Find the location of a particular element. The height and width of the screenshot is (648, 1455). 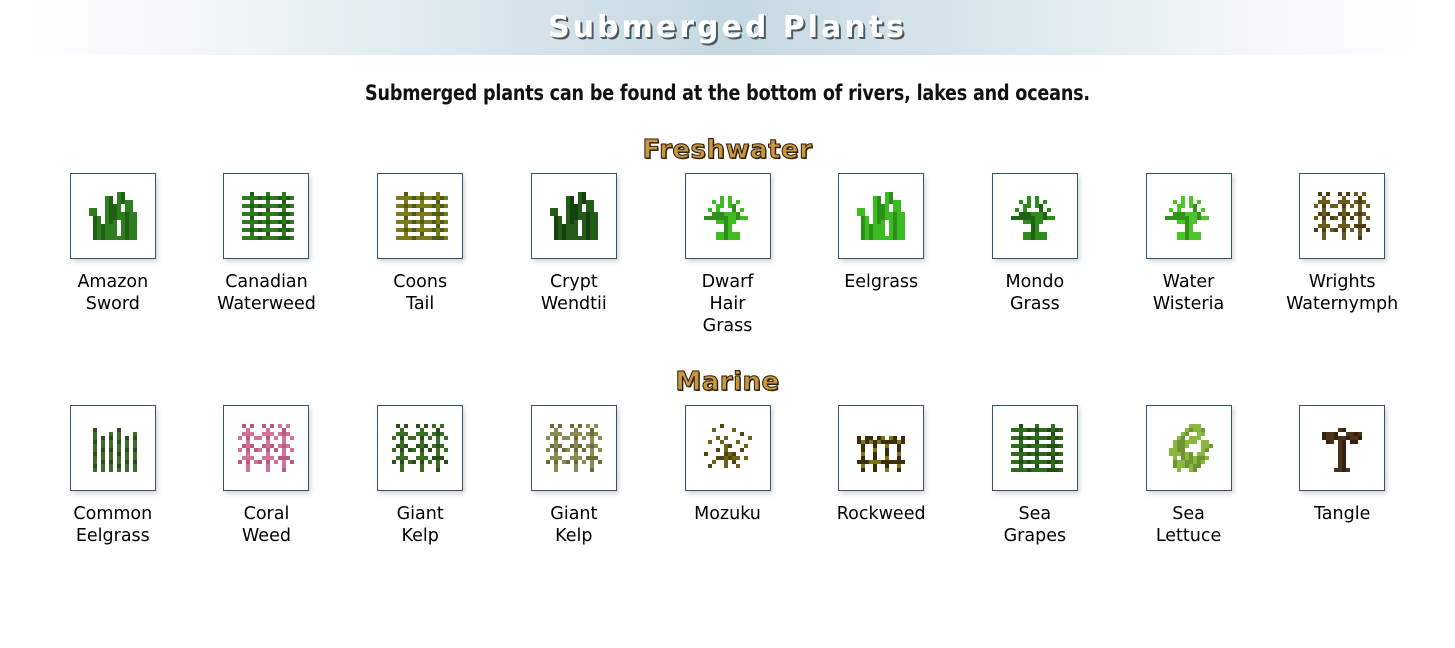

plant-cell: Sea Grapes is located at coordinates (1035, 476).